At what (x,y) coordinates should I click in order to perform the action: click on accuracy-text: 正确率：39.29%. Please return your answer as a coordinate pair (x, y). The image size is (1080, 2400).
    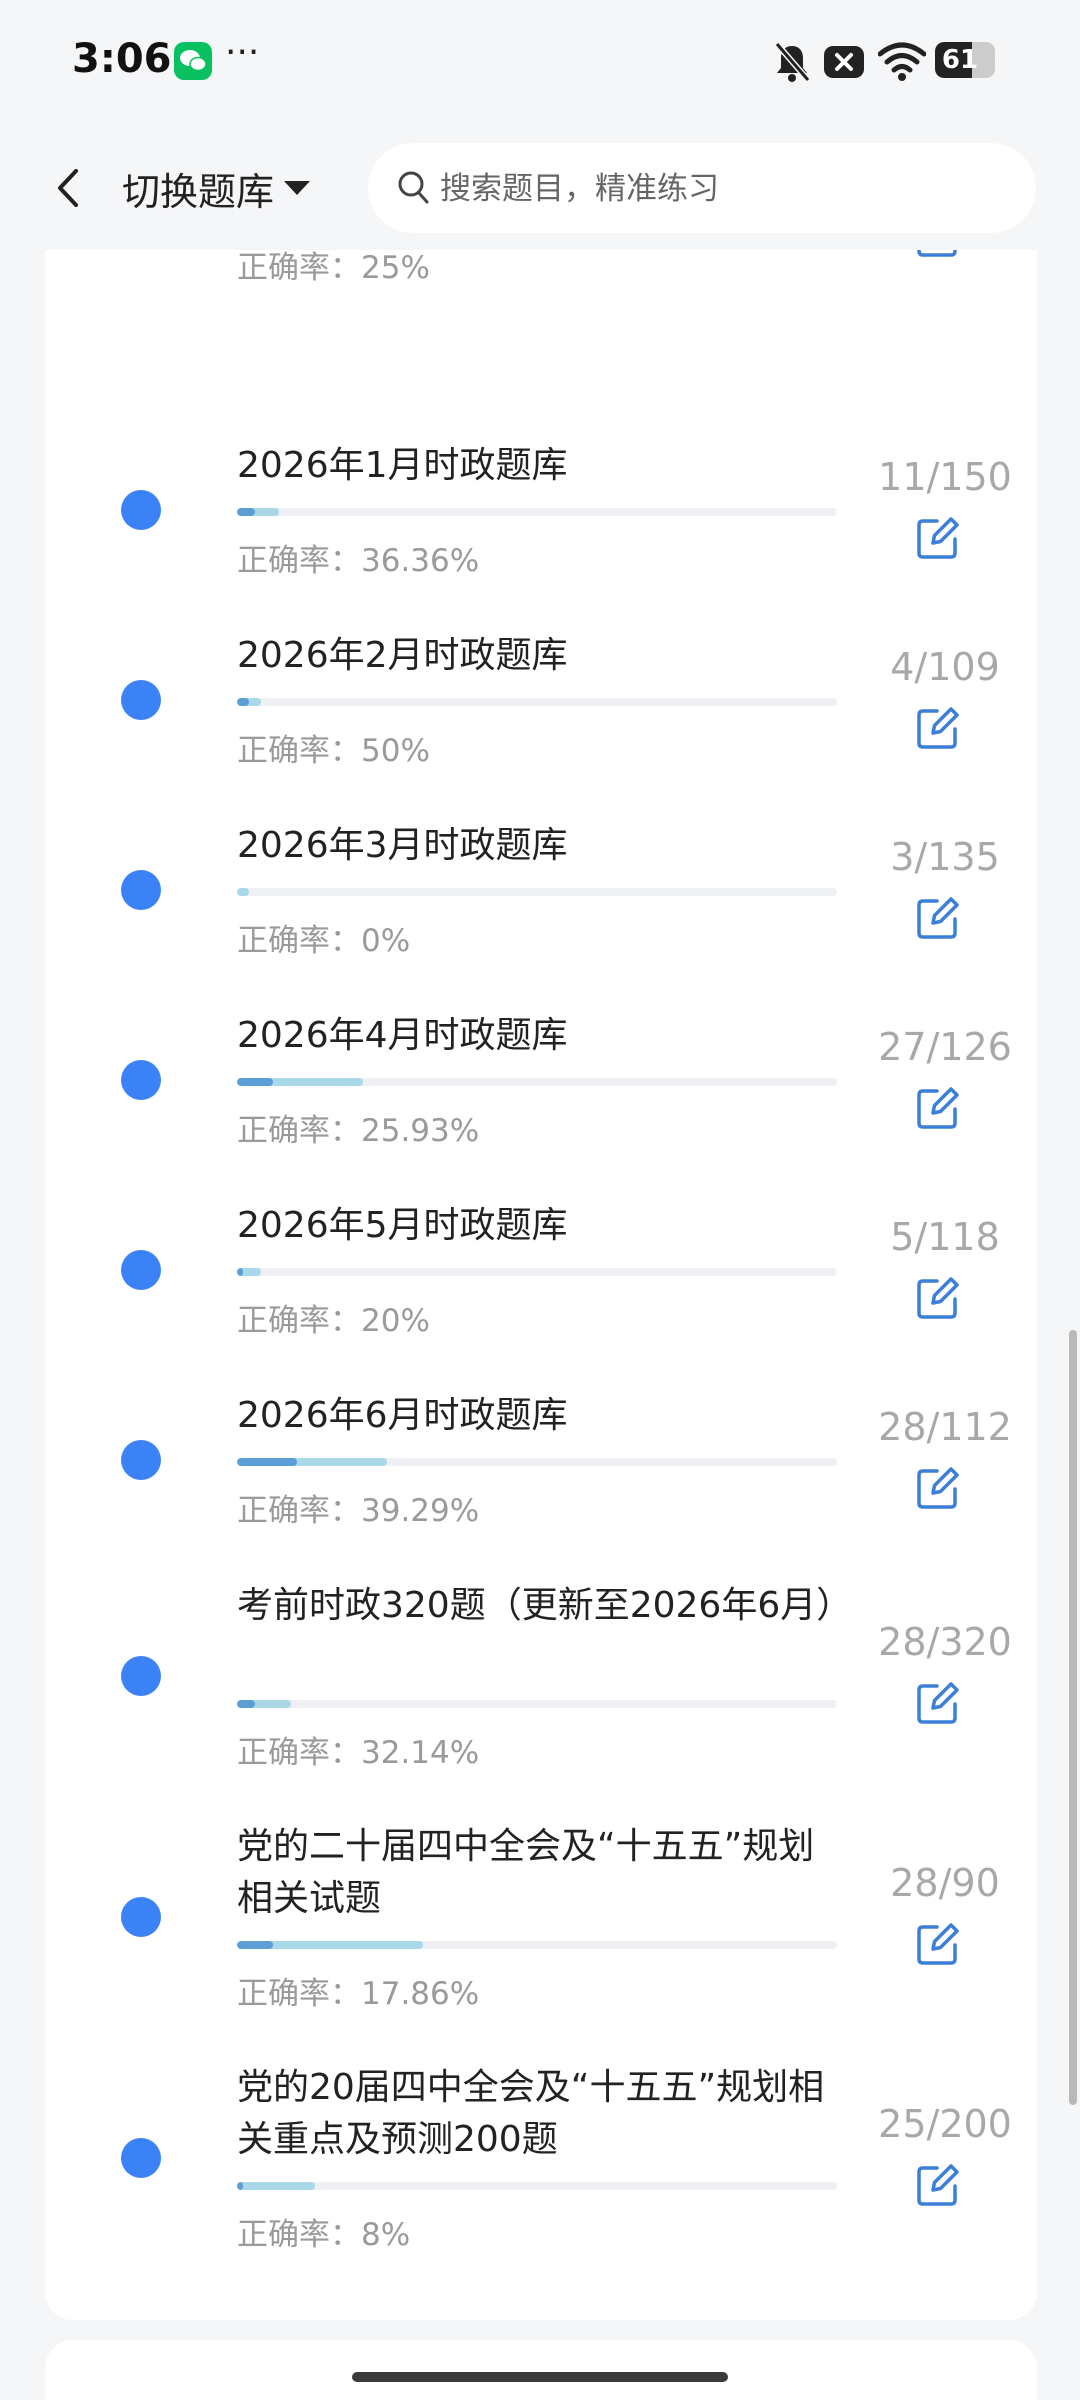
    Looking at the image, I should click on (358, 1511).